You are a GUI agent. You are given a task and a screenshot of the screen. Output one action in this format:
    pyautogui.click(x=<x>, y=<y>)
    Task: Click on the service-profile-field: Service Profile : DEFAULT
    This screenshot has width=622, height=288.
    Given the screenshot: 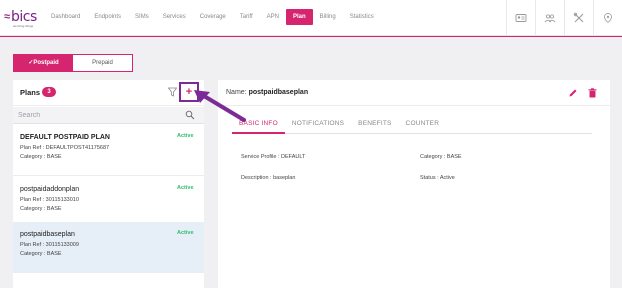 What is the action you would take?
    pyautogui.click(x=273, y=157)
    